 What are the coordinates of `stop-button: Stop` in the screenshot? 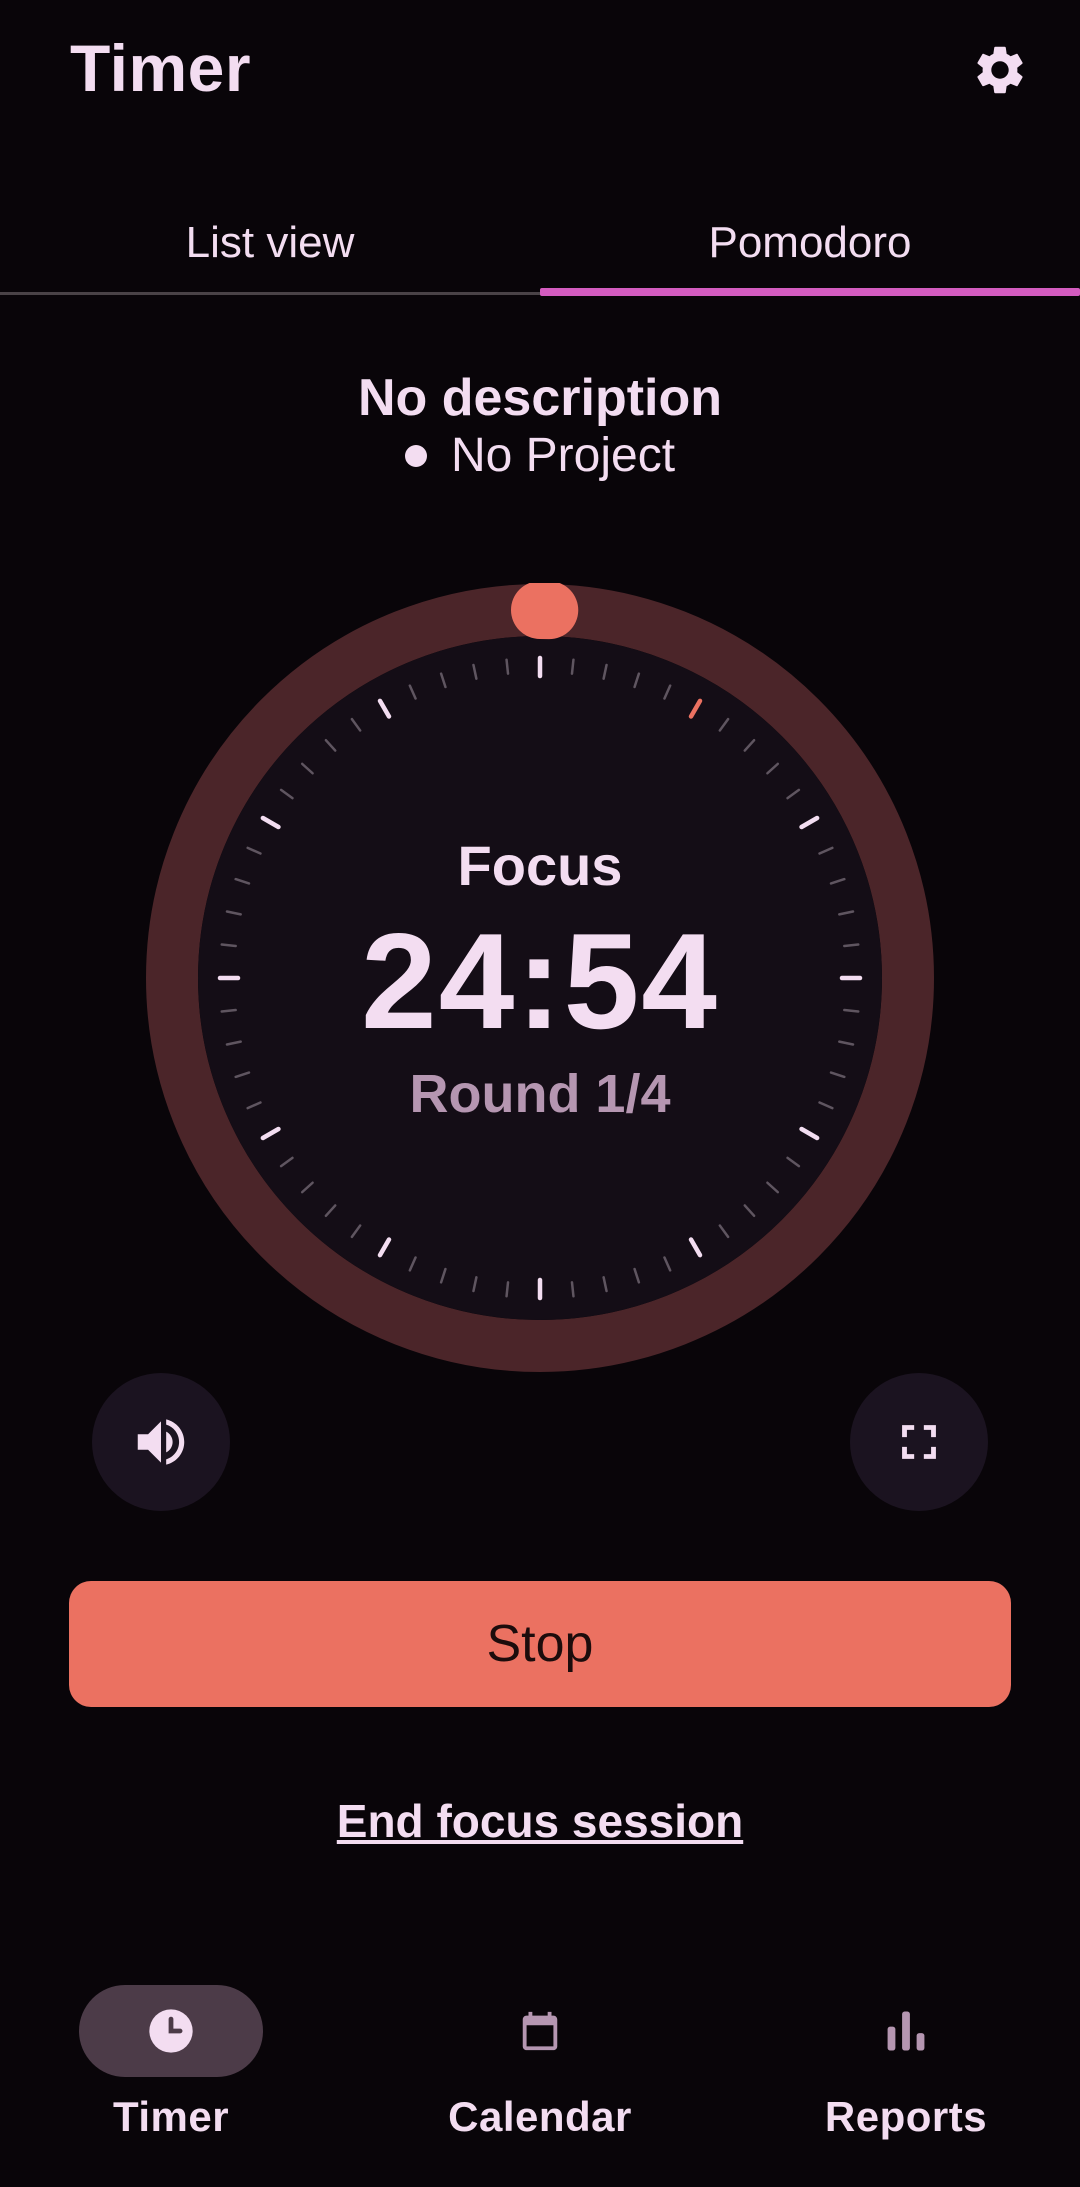 It's located at (540, 1644).